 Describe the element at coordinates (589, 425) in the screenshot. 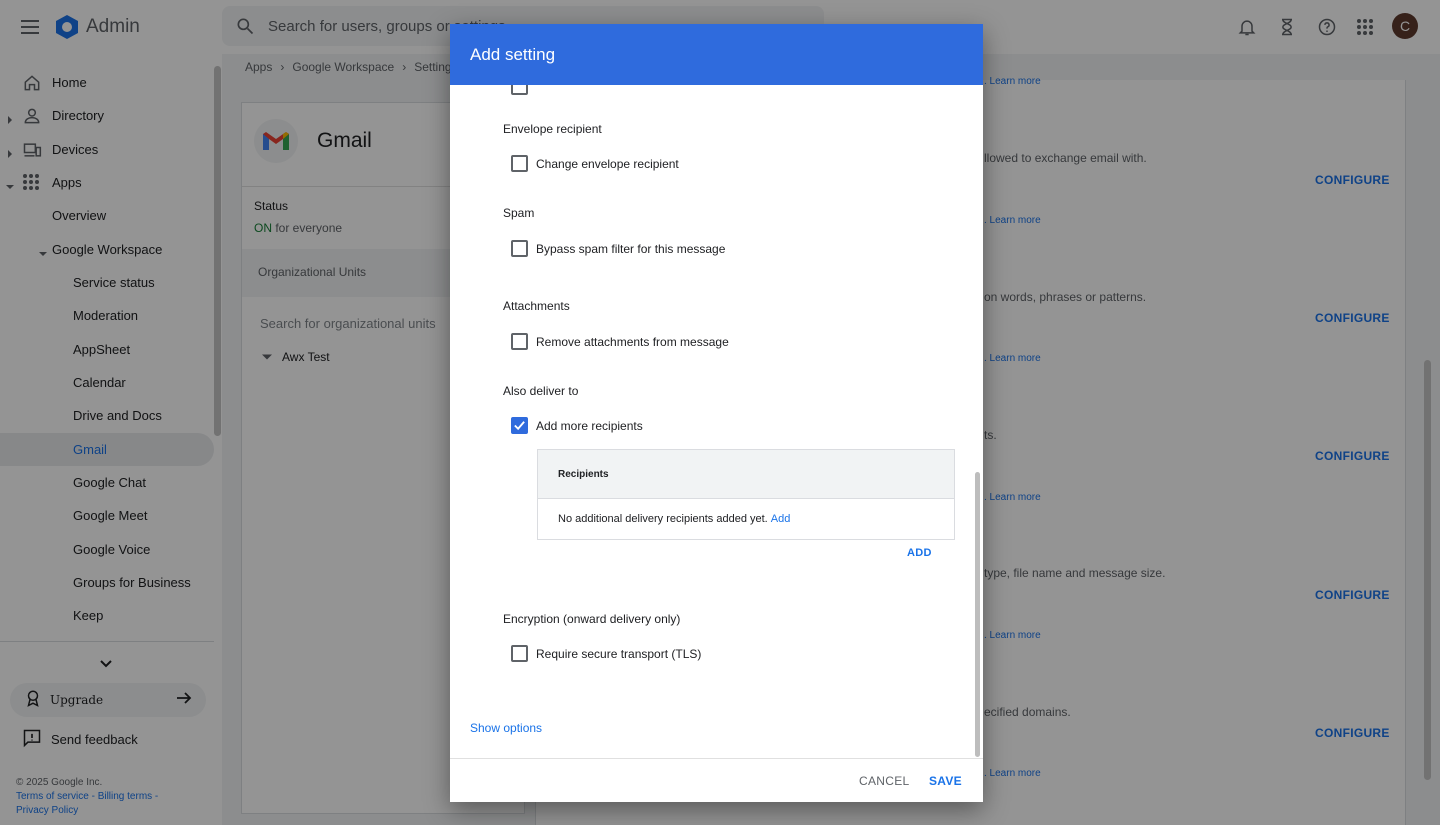

I see `option-label: Add more recipients` at that location.